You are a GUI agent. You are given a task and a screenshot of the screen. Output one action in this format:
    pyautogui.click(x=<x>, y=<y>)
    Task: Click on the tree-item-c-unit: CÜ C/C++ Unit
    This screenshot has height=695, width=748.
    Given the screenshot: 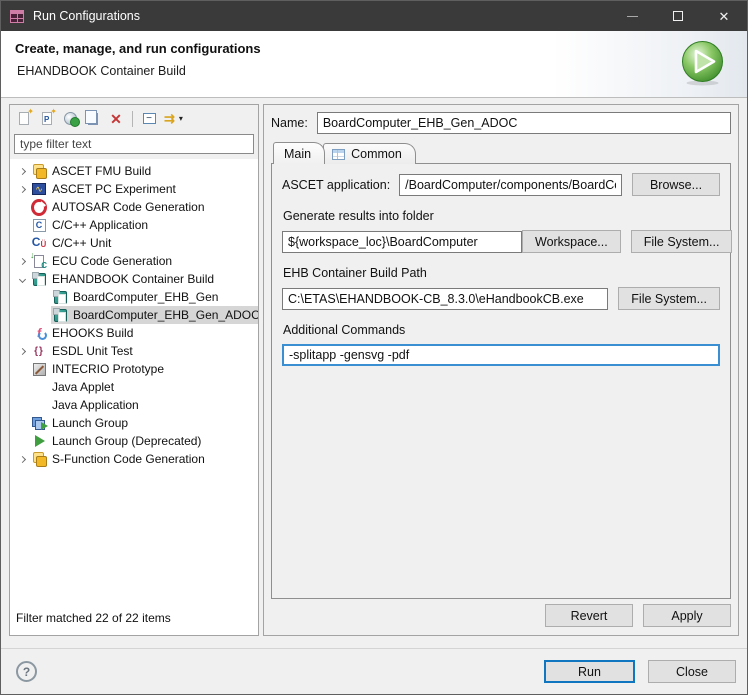 What is the action you would take?
    pyautogui.click(x=134, y=243)
    